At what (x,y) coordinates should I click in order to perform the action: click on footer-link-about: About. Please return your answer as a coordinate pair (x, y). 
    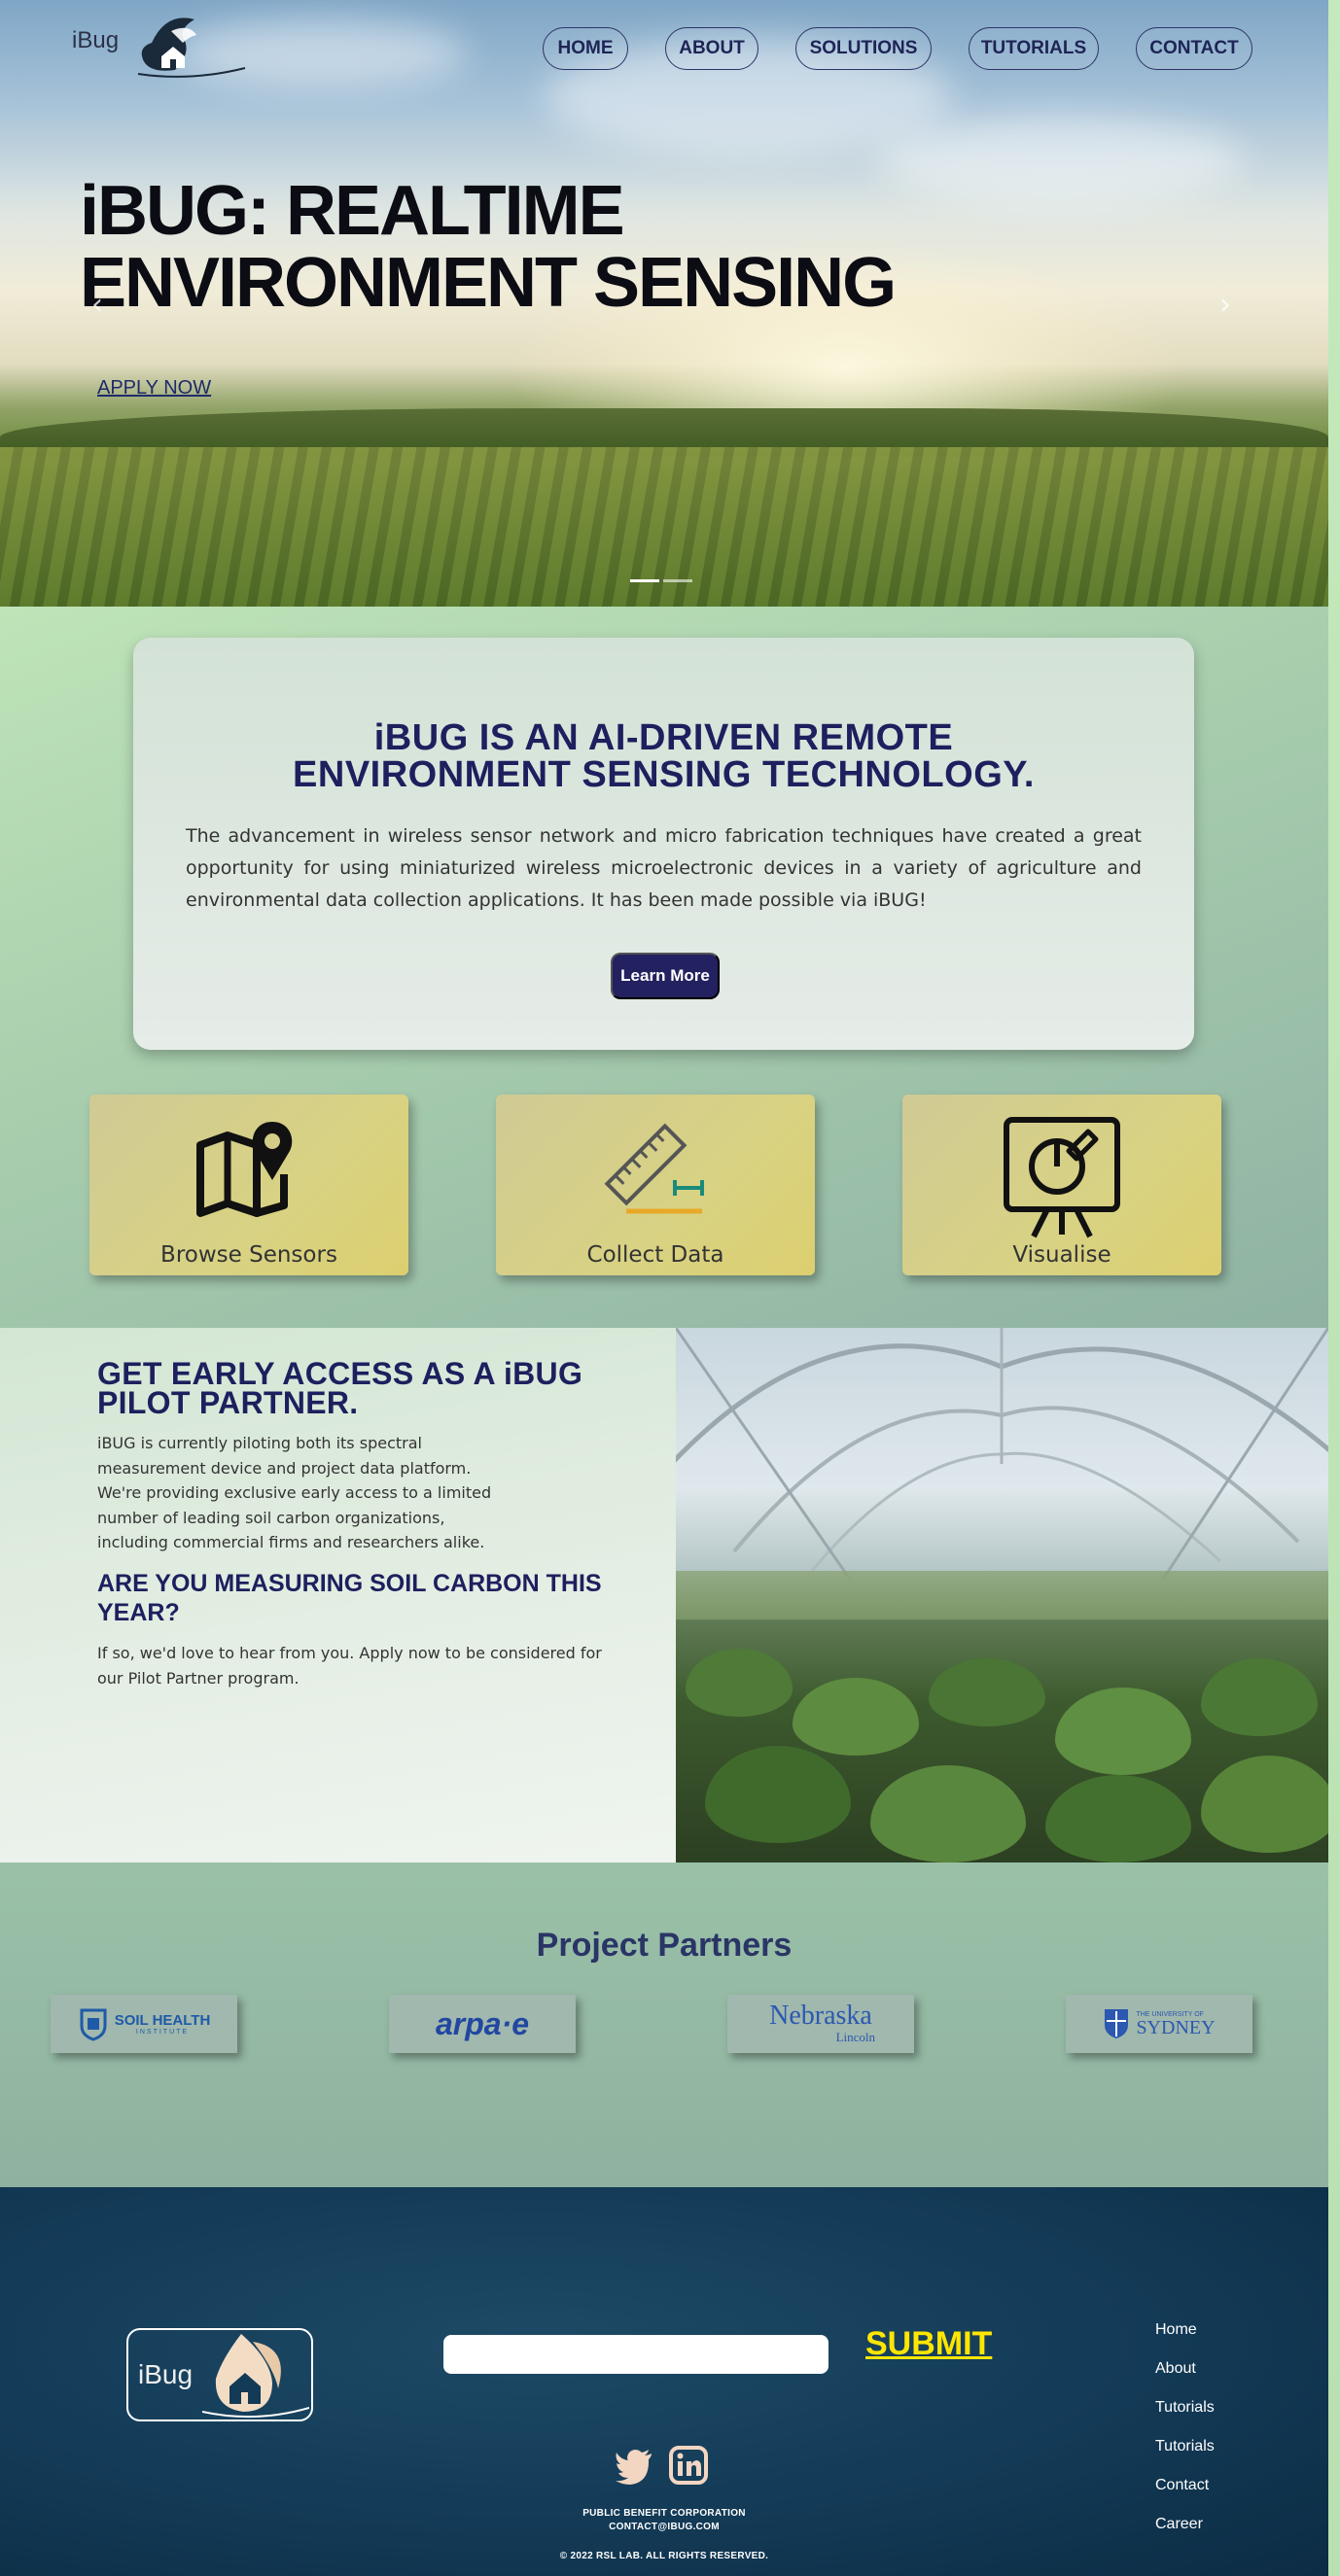
    Looking at the image, I should click on (1185, 2373).